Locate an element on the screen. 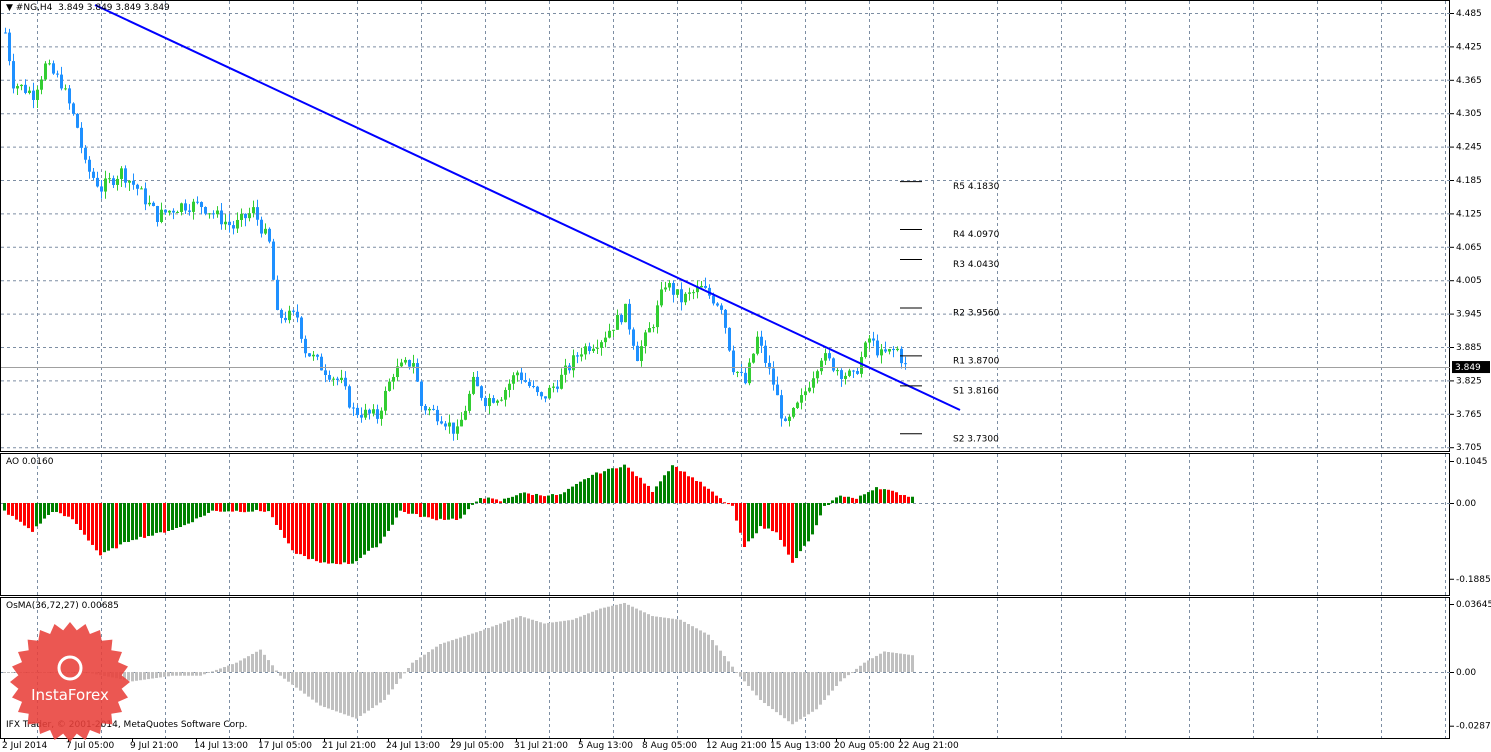 This screenshot has height=752, width=1491. time-tick-label: 5 Aug 13:00 is located at coordinates (605, 746).